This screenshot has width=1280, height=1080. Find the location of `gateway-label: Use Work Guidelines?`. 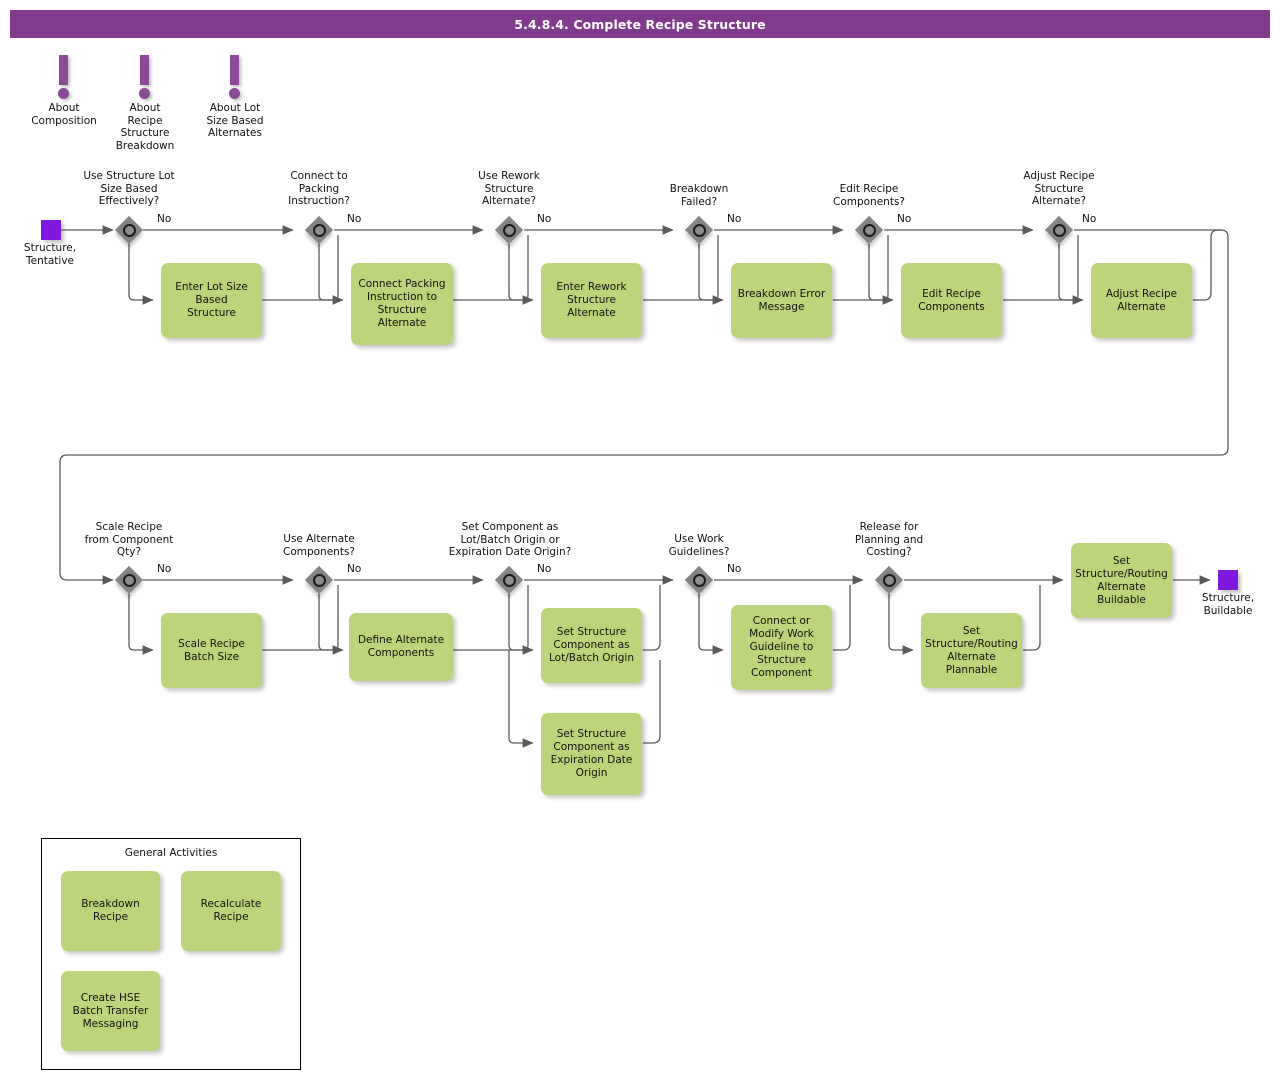

gateway-label: Use Work Guidelines? is located at coordinates (699, 545).